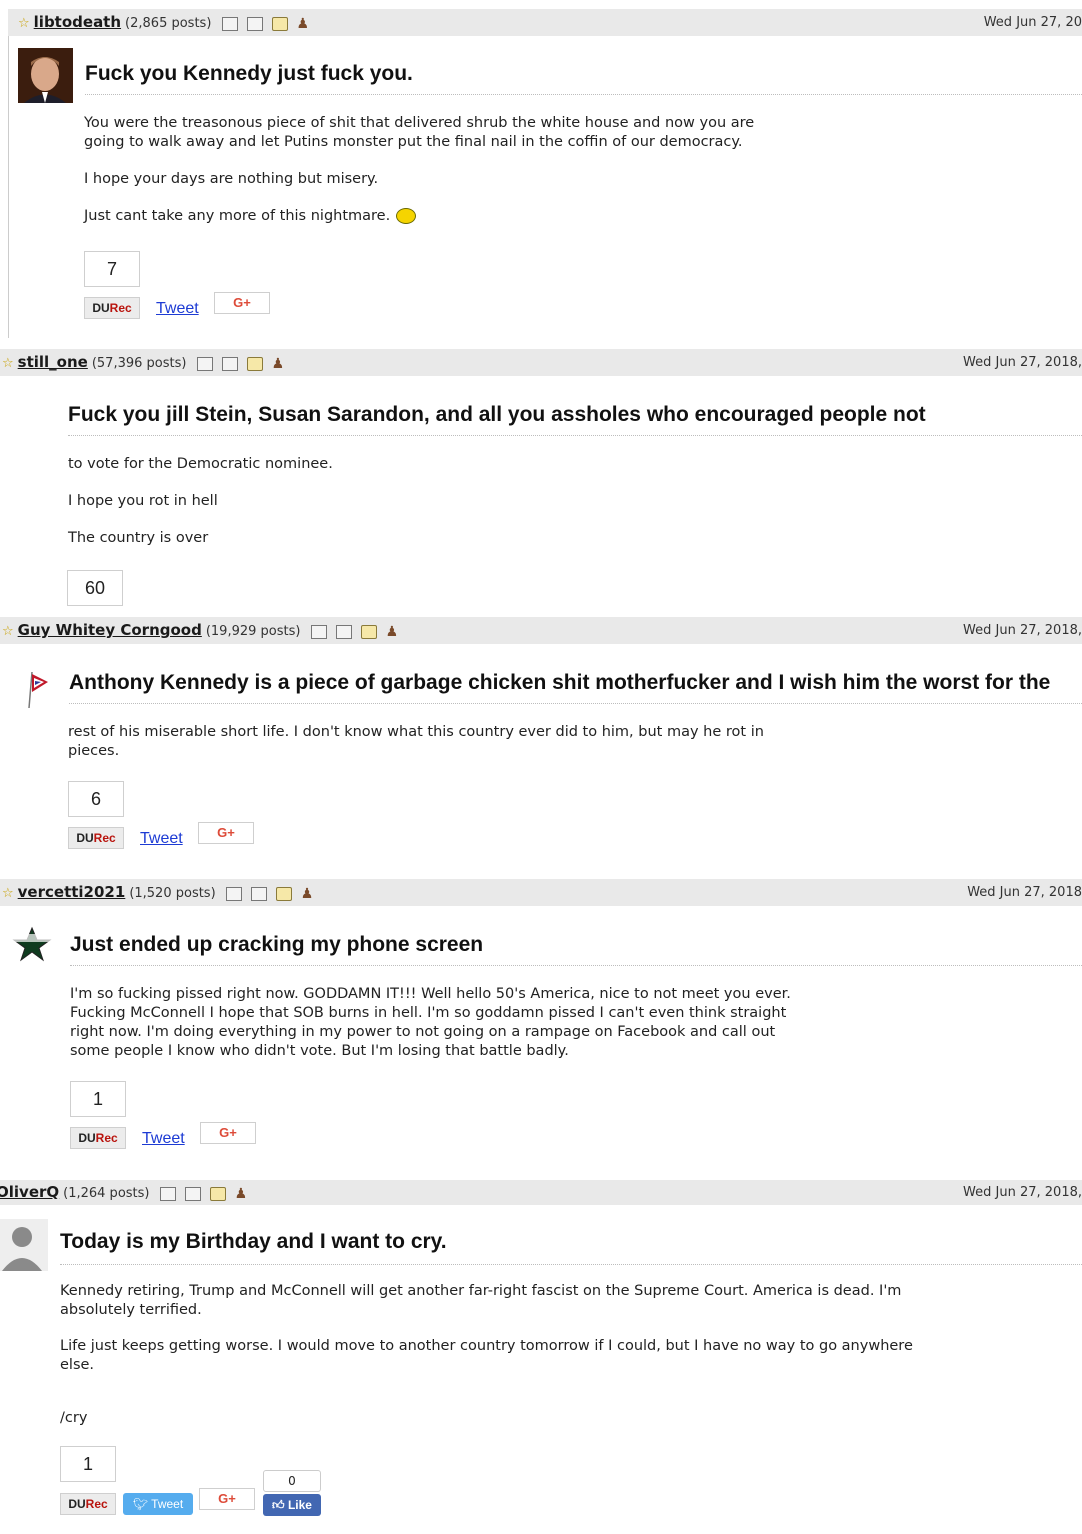  What do you see at coordinates (299, 1505) in the screenshot?
I see `like-button-label: Like` at bounding box center [299, 1505].